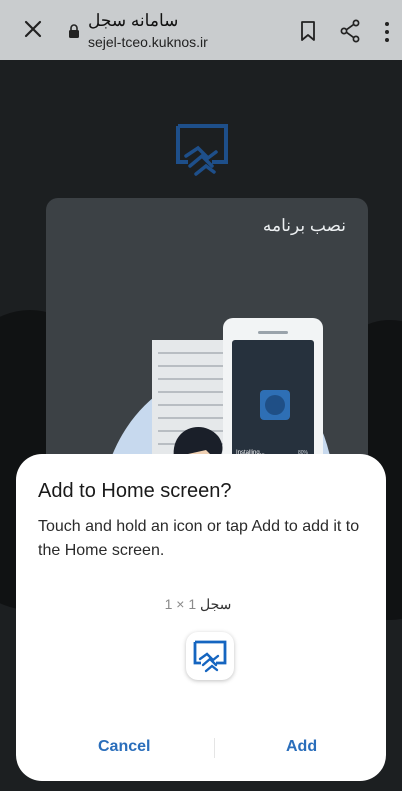 The width and height of the screenshot is (402, 791). Describe the element at coordinates (308, 31) in the screenshot. I see `bookmark-icon` at that location.